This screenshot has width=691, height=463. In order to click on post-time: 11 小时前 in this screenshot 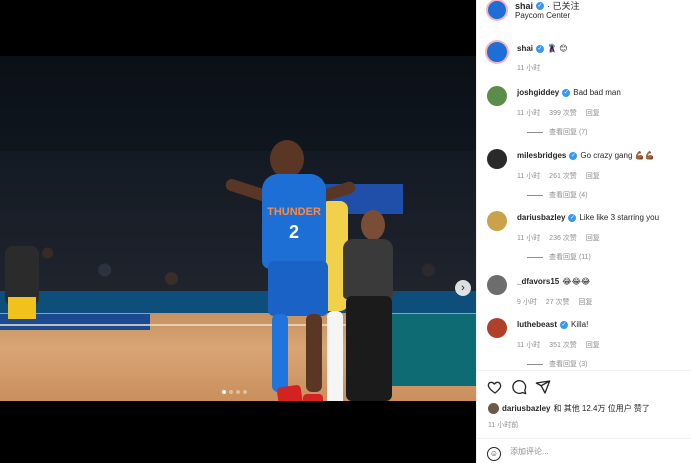, I will do `click(503, 425)`.